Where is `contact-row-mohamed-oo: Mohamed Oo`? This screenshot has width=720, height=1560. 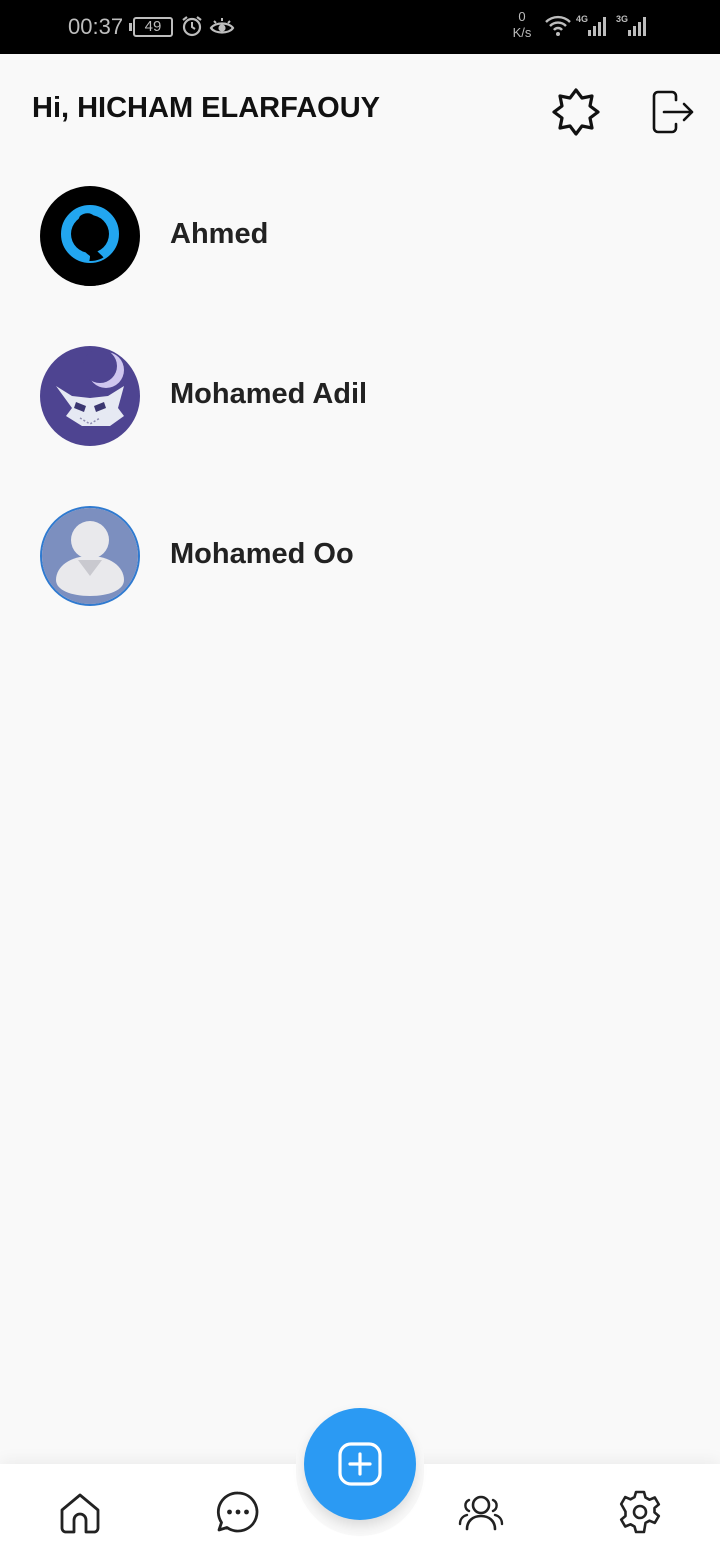
contact-row-mohamed-oo: Mohamed Oo is located at coordinates (360, 566).